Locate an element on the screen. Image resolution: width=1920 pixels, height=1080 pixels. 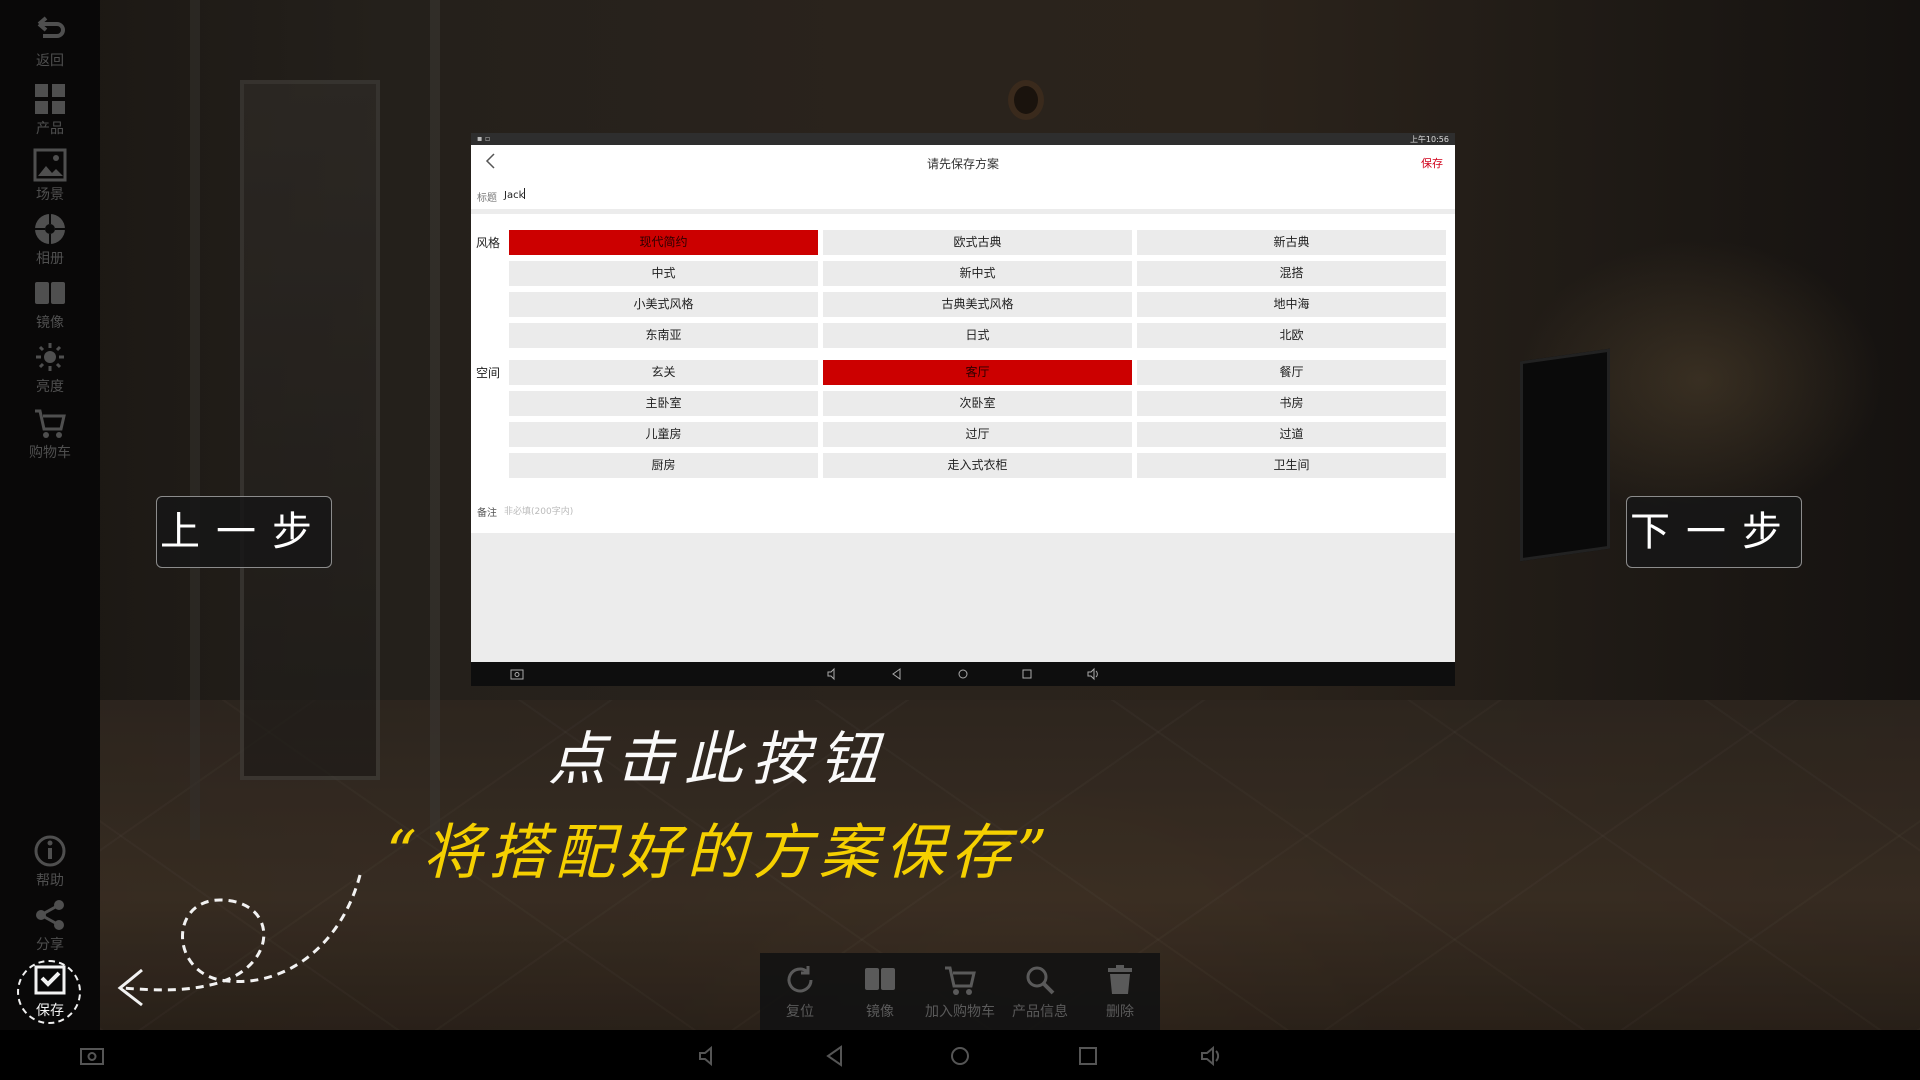
hint-save-scheme: “将搭配好的方案保存” is located at coordinates (720, 853).